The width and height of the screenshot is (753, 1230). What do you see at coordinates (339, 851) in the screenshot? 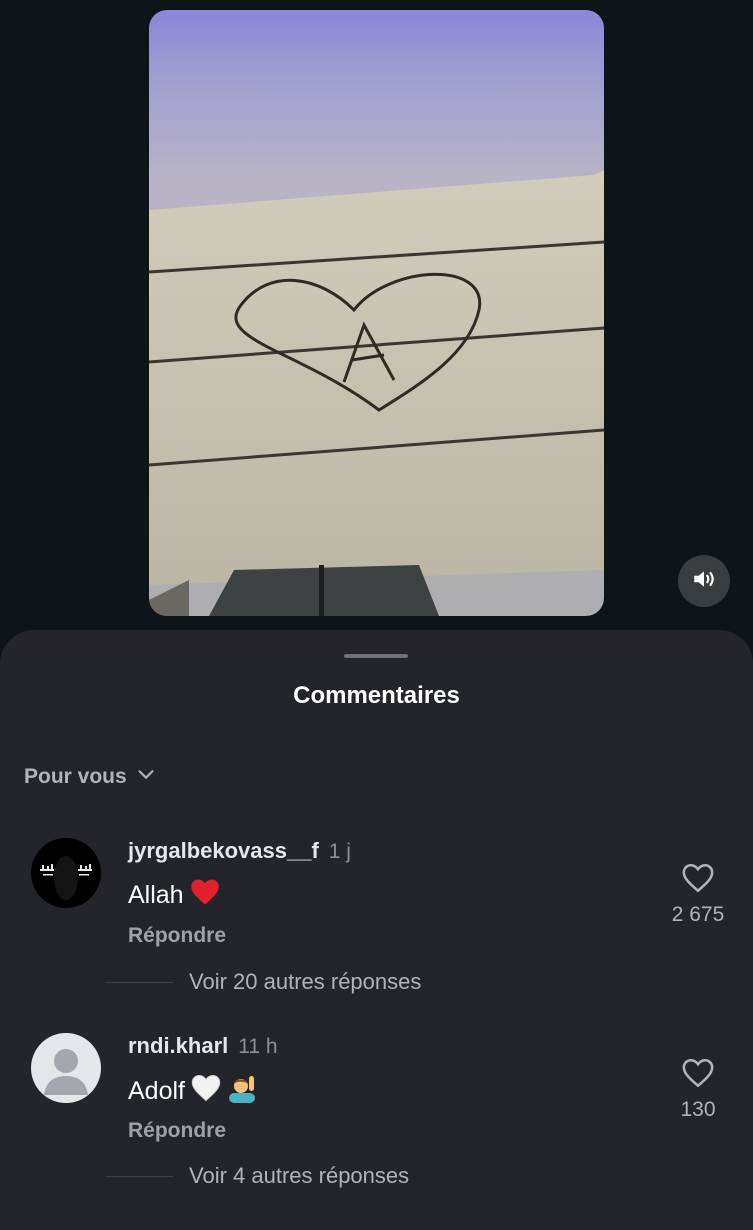
I see `comment-time: 1 j` at bounding box center [339, 851].